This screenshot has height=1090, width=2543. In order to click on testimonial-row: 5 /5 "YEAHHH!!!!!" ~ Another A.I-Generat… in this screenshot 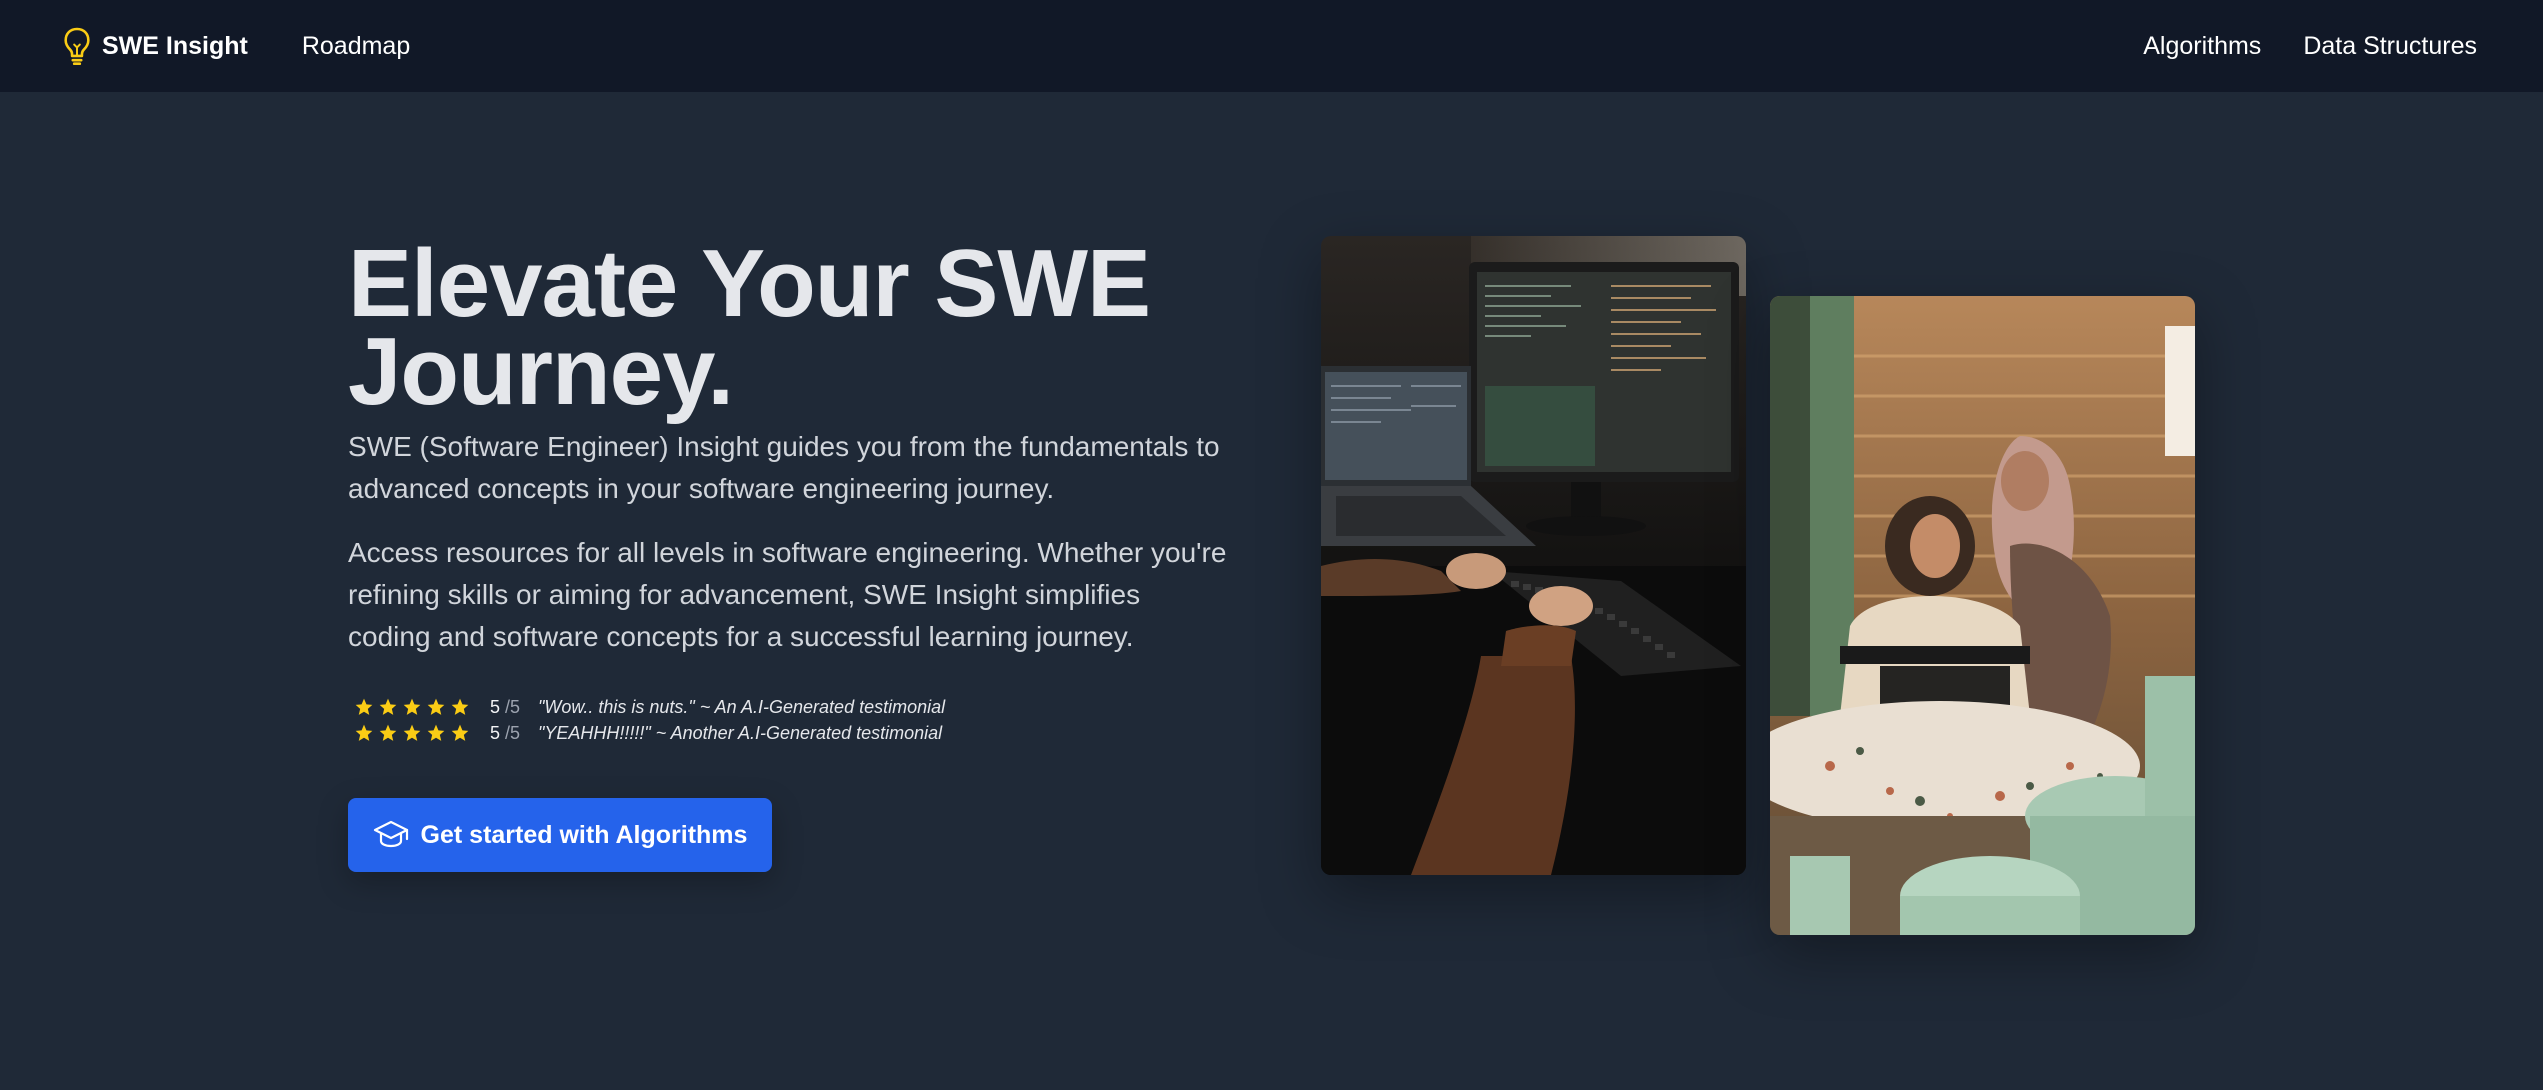, I will do `click(788, 733)`.